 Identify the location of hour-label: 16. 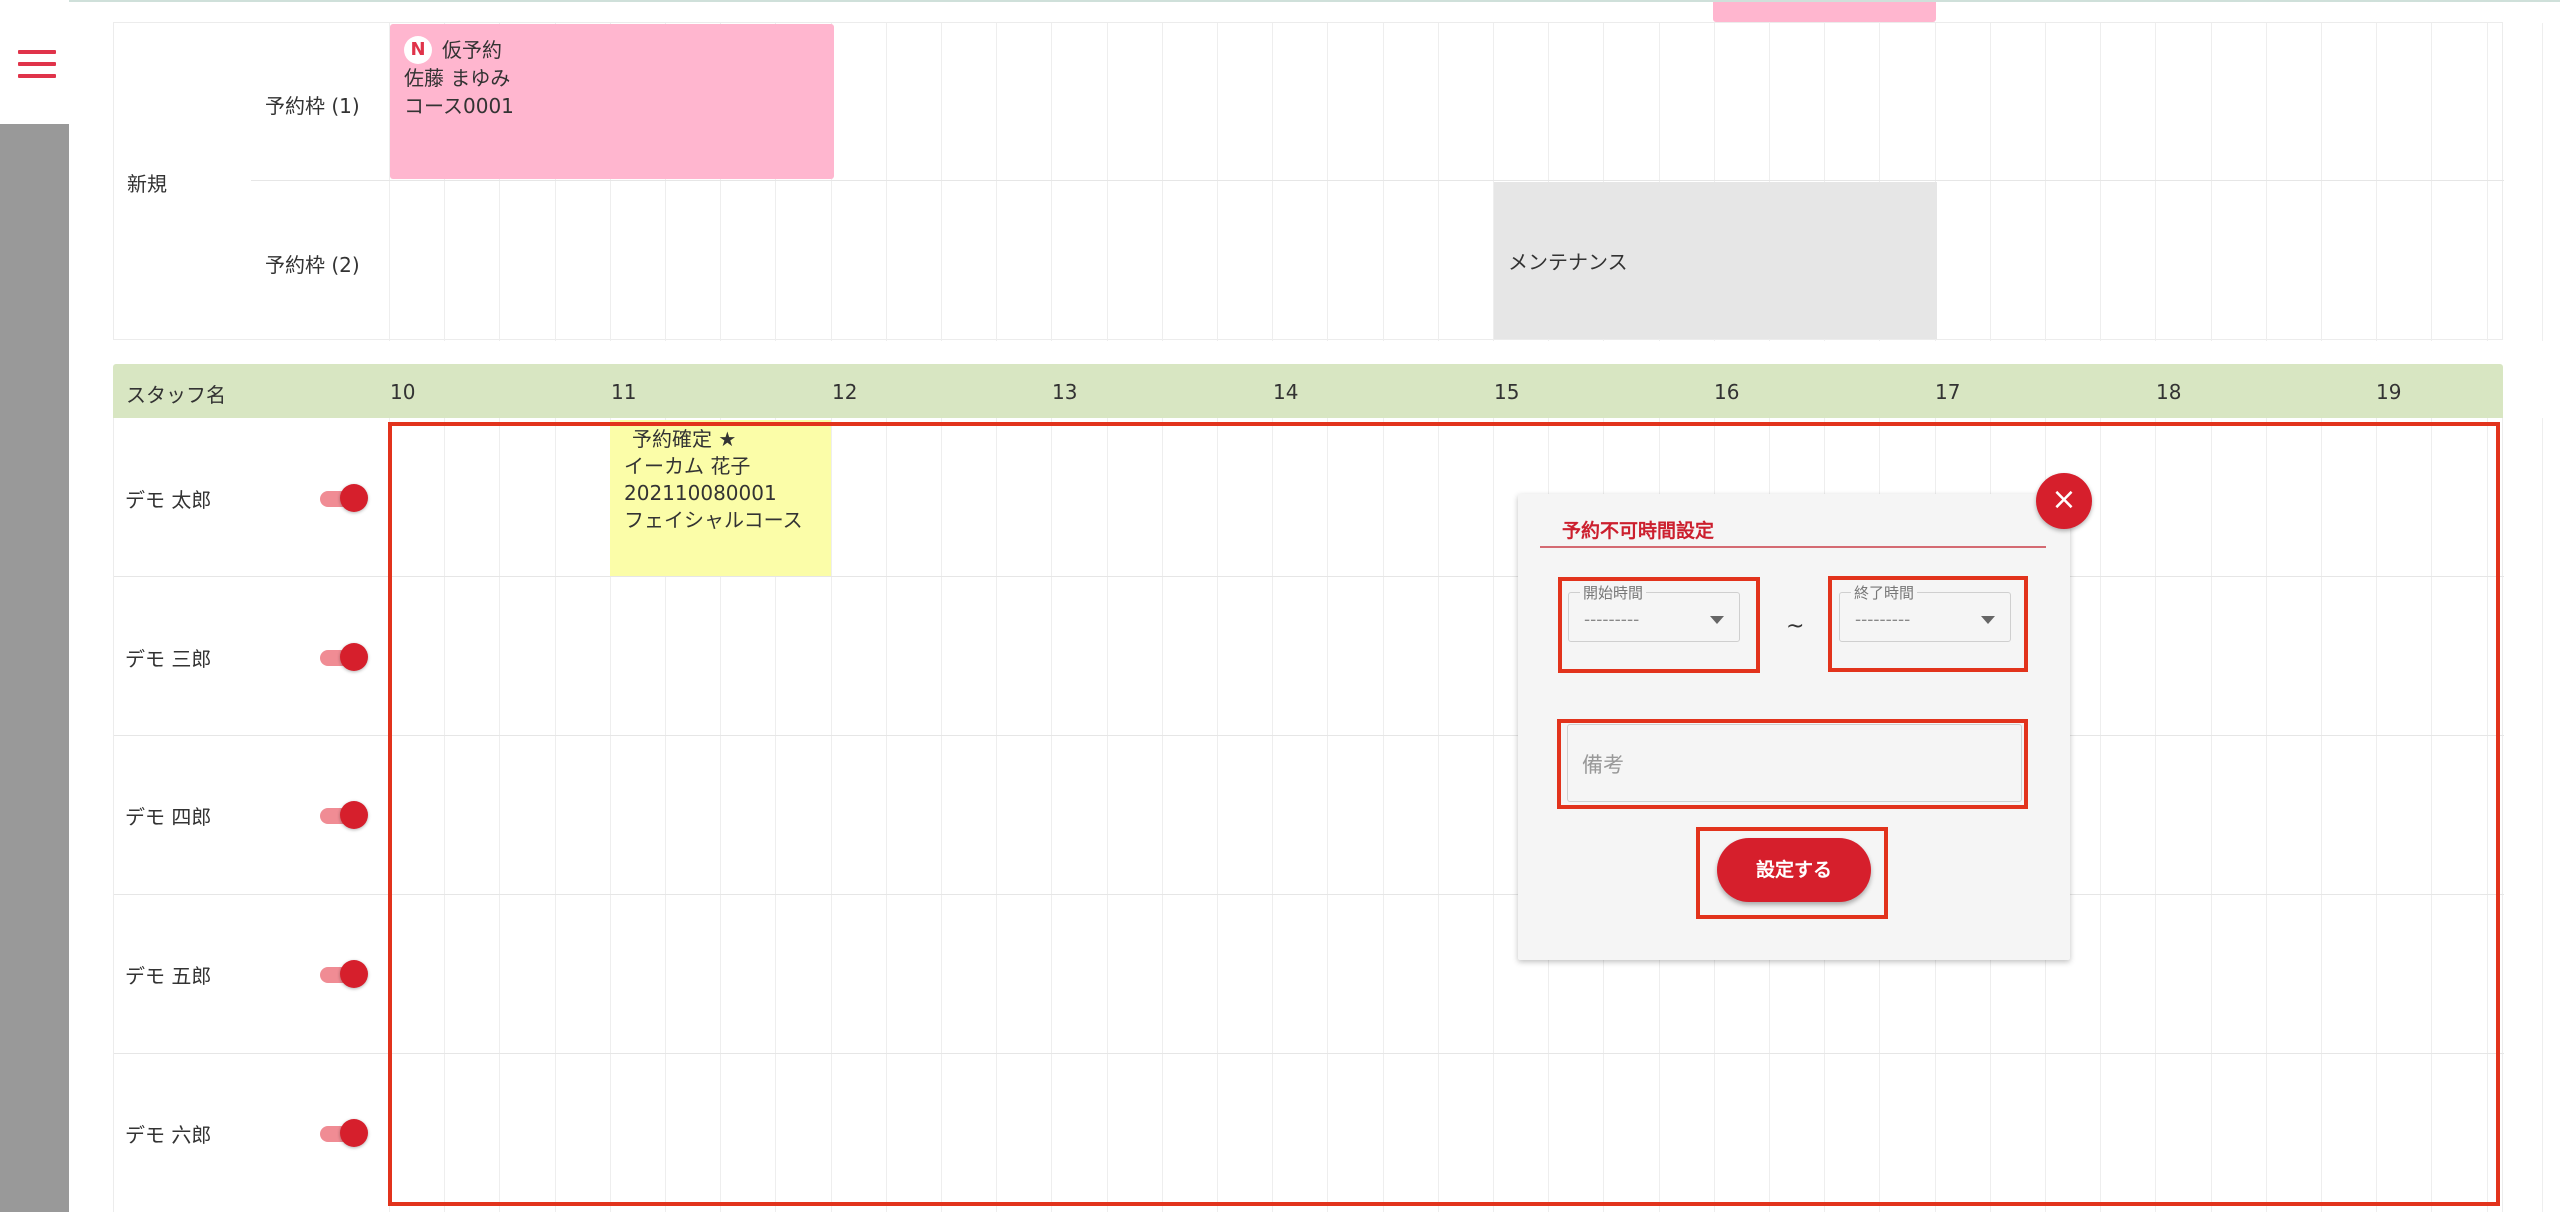
(1727, 392).